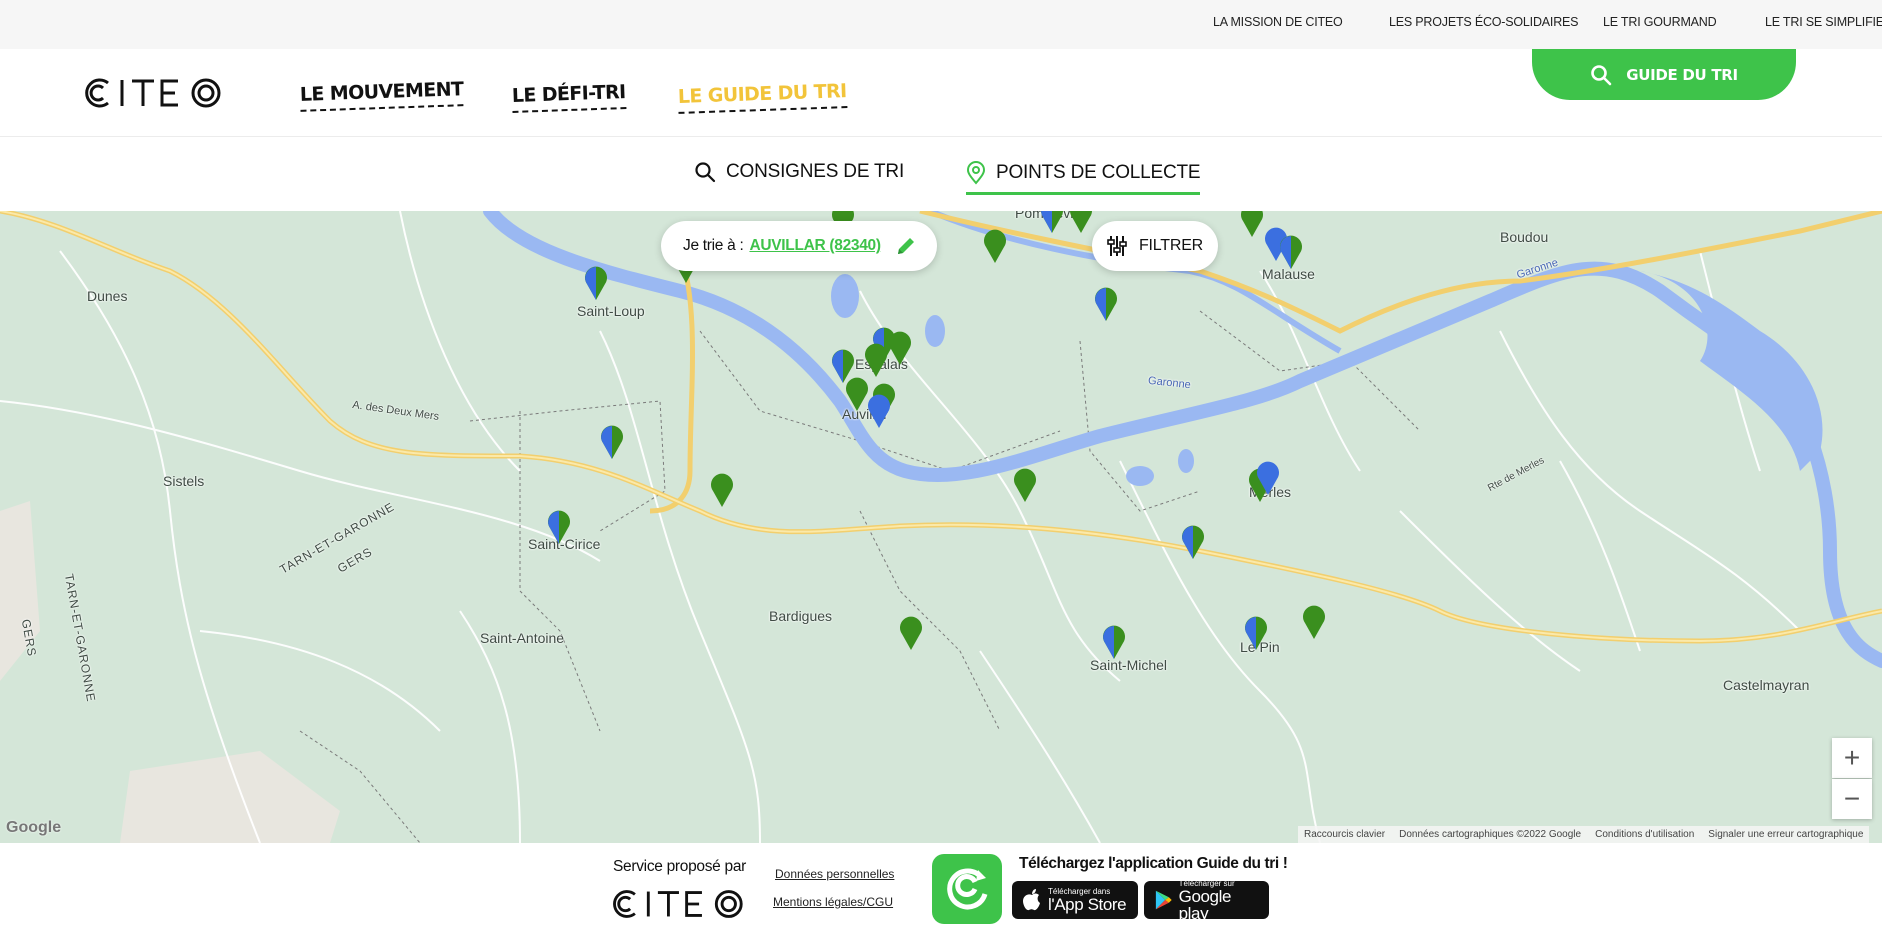 The height and width of the screenshot is (928, 1882). Describe the element at coordinates (1163, 900) in the screenshot. I see `google-play-icon` at that location.